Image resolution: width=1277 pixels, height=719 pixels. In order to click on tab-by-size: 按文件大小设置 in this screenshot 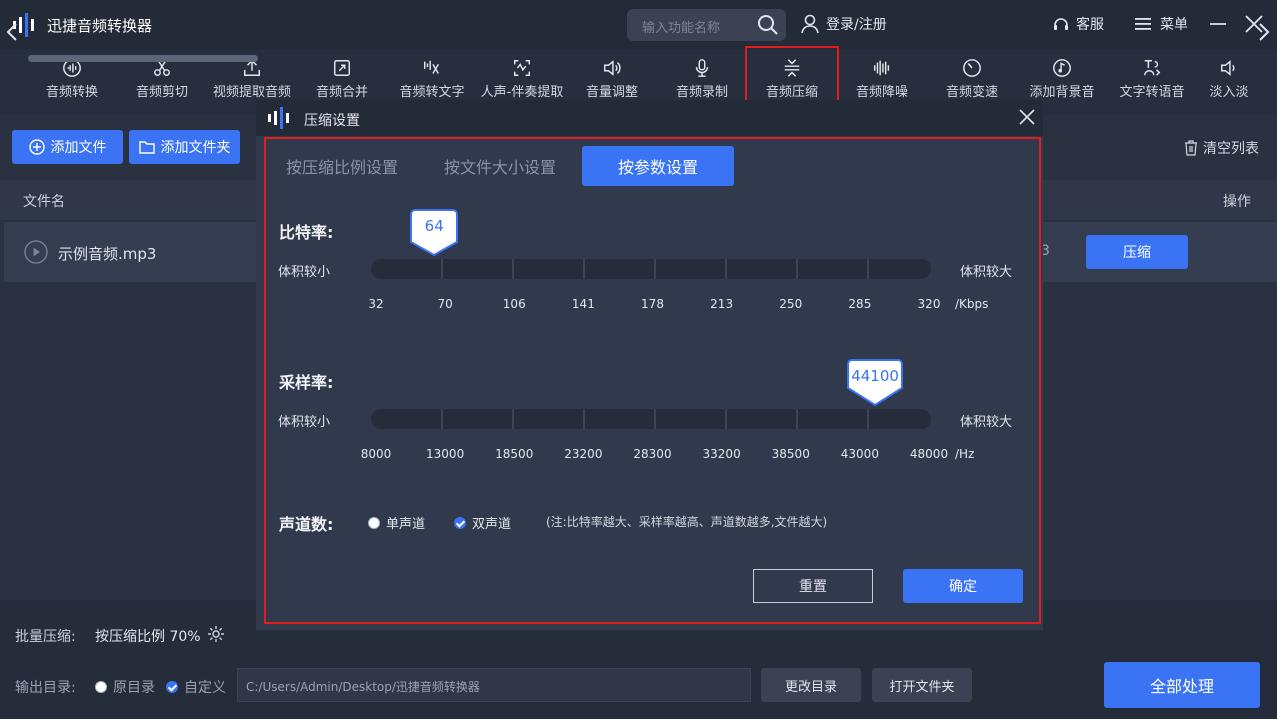, I will do `click(500, 166)`.